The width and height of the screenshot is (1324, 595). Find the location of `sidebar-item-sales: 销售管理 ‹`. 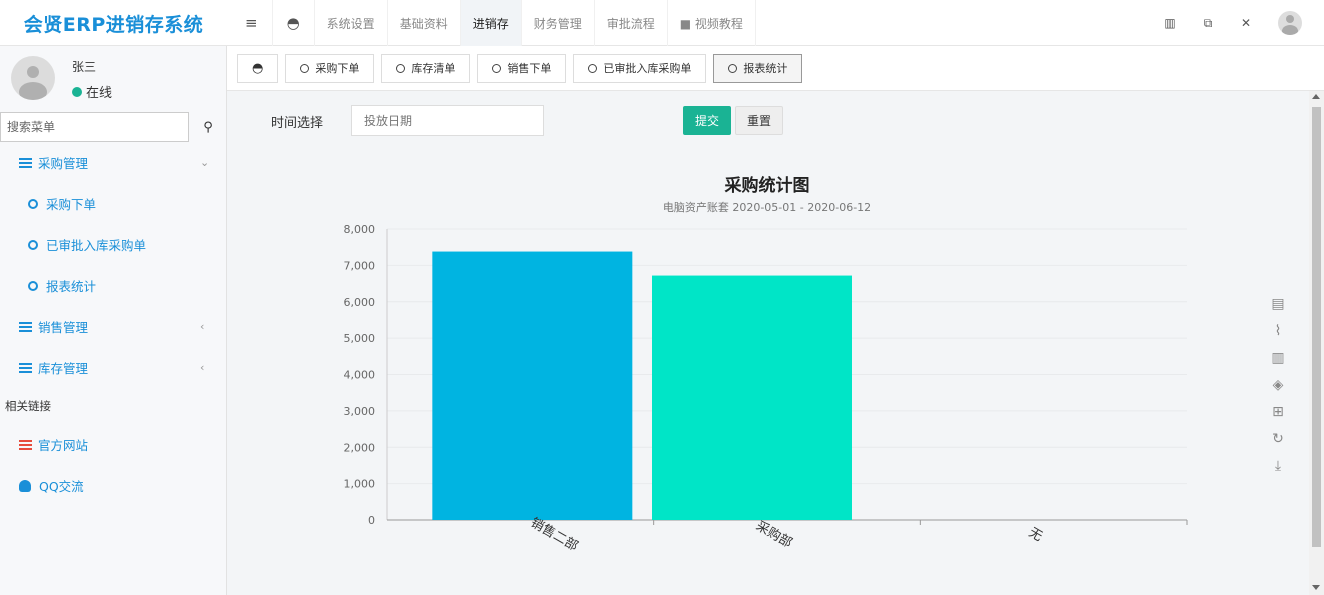

sidebar-item-sales: 销售管理 ‹ is located at coordinates (113, 326).